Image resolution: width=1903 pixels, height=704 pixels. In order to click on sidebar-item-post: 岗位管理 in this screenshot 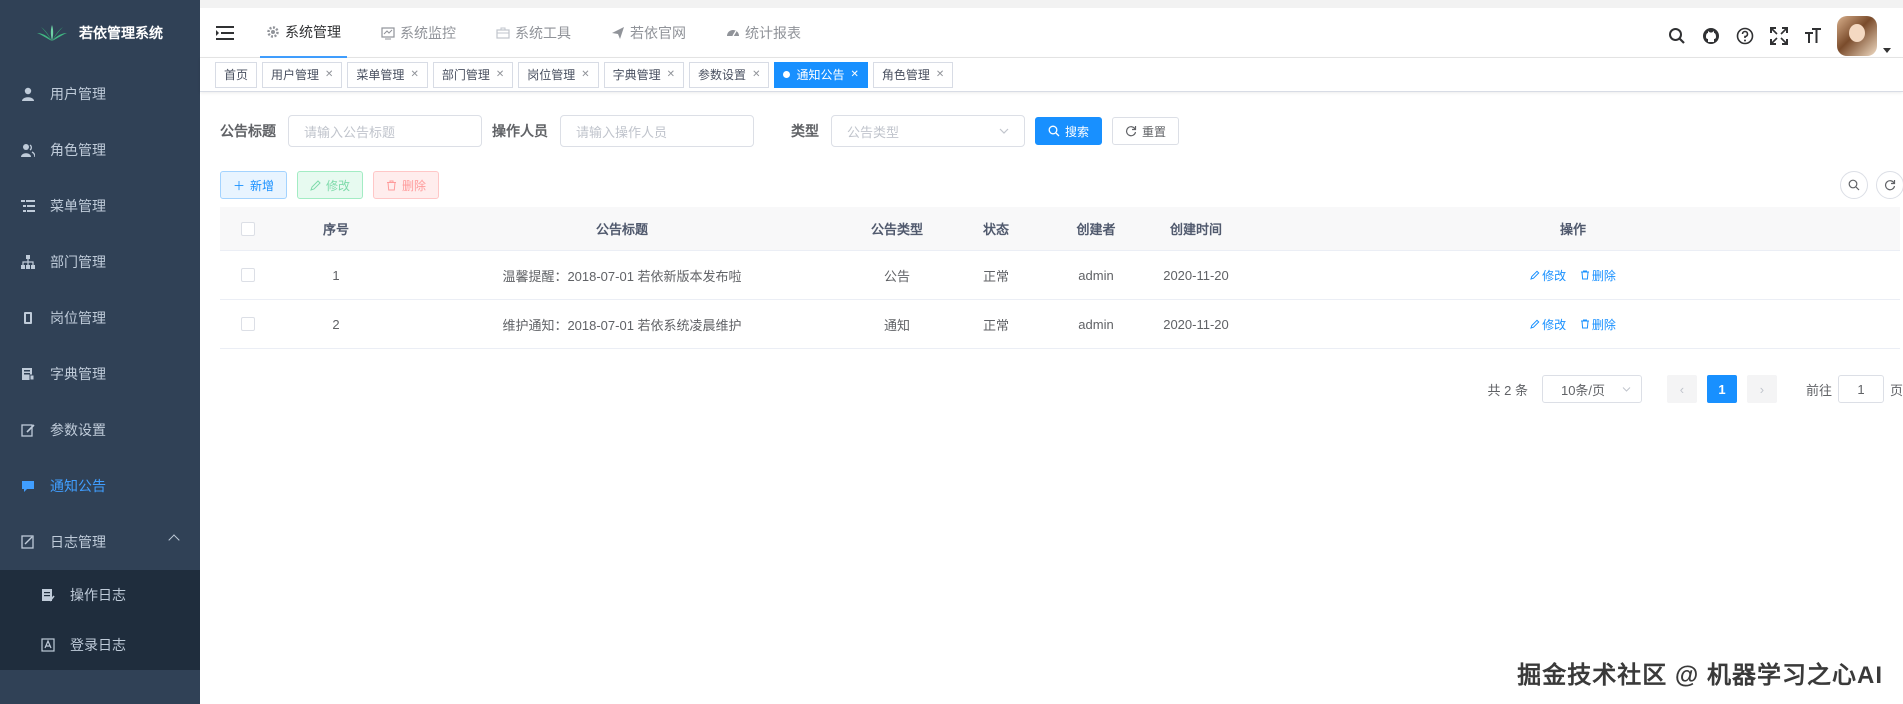, I will do `click(100, 318)`.